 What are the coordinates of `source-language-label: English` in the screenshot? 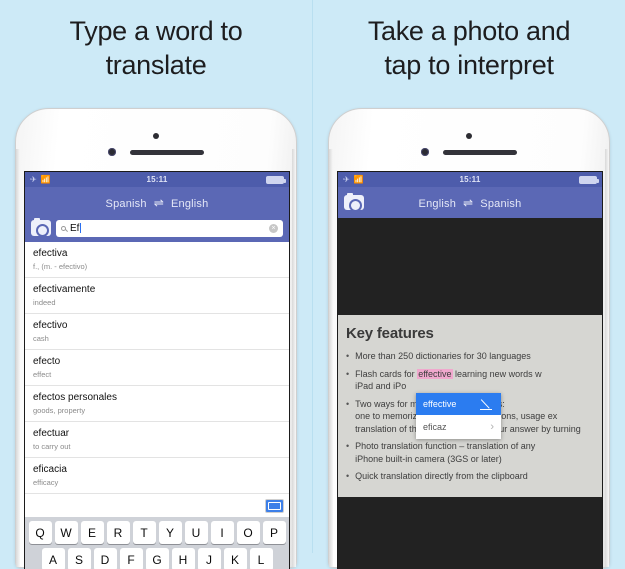 It's located at (437, 204).